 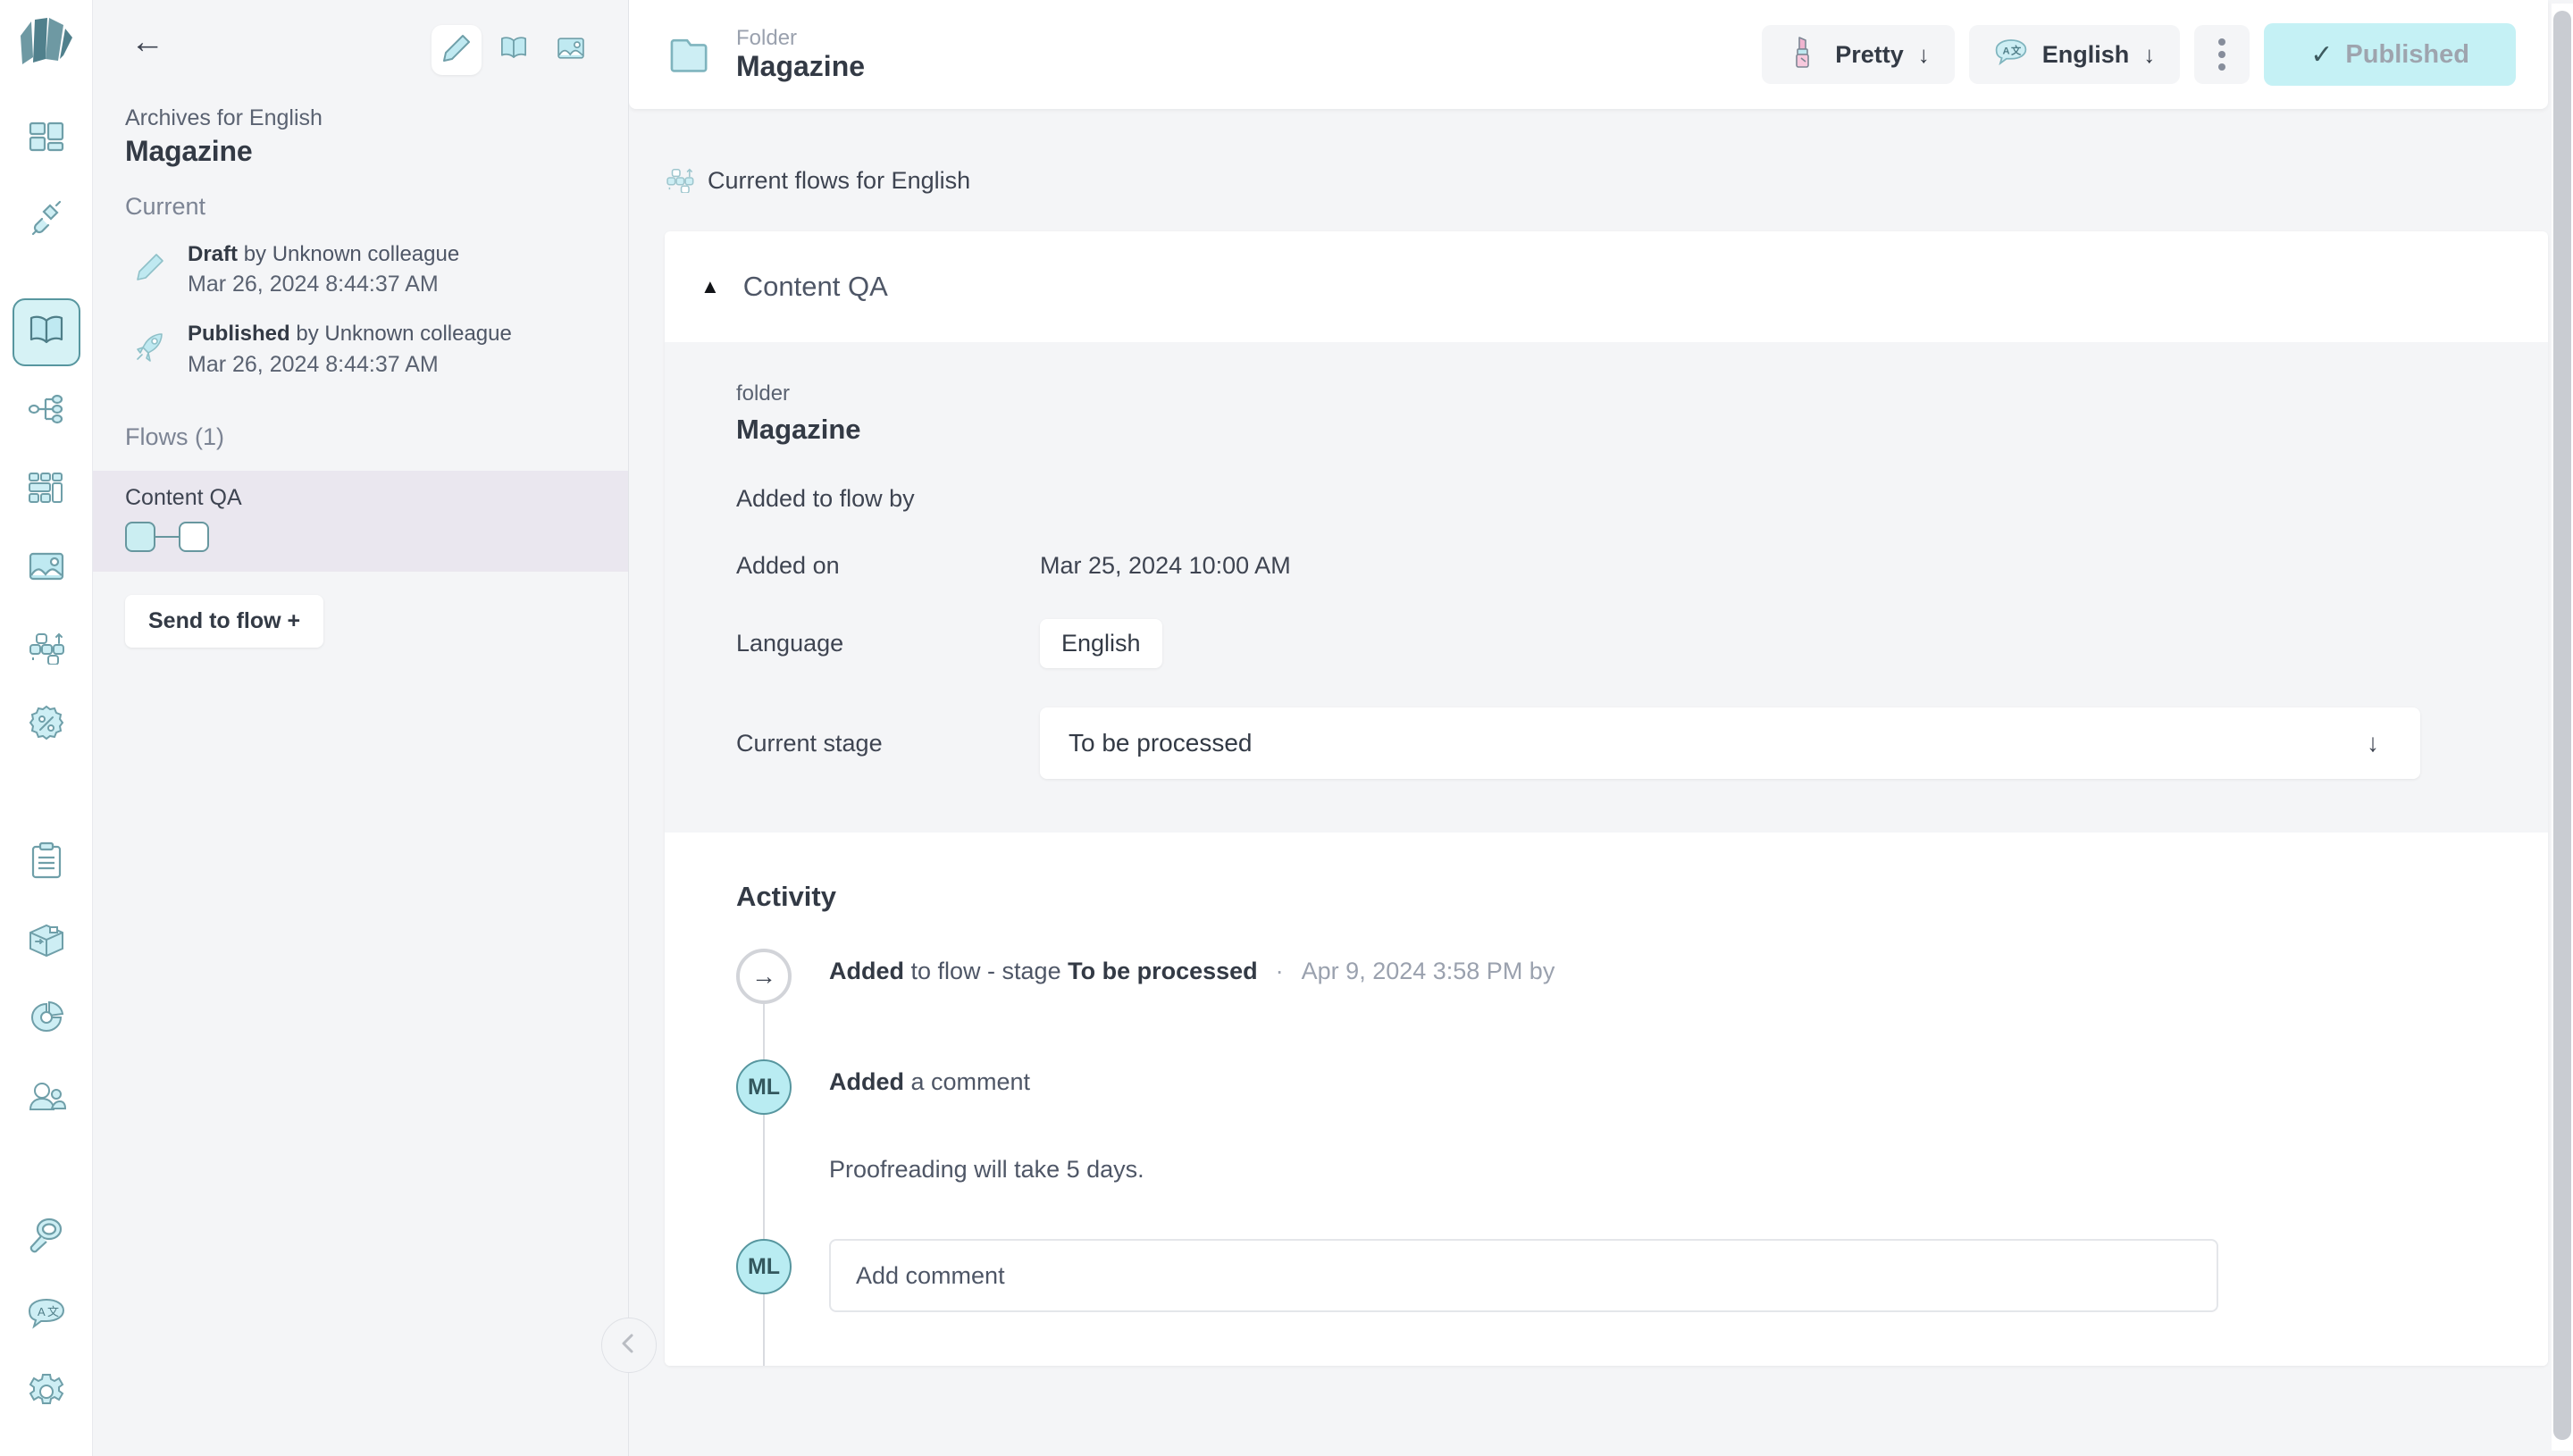 I want to click on revision-timestamp: Mar 26, 2024 8:44:37 AM, so click(x=313, y=364).